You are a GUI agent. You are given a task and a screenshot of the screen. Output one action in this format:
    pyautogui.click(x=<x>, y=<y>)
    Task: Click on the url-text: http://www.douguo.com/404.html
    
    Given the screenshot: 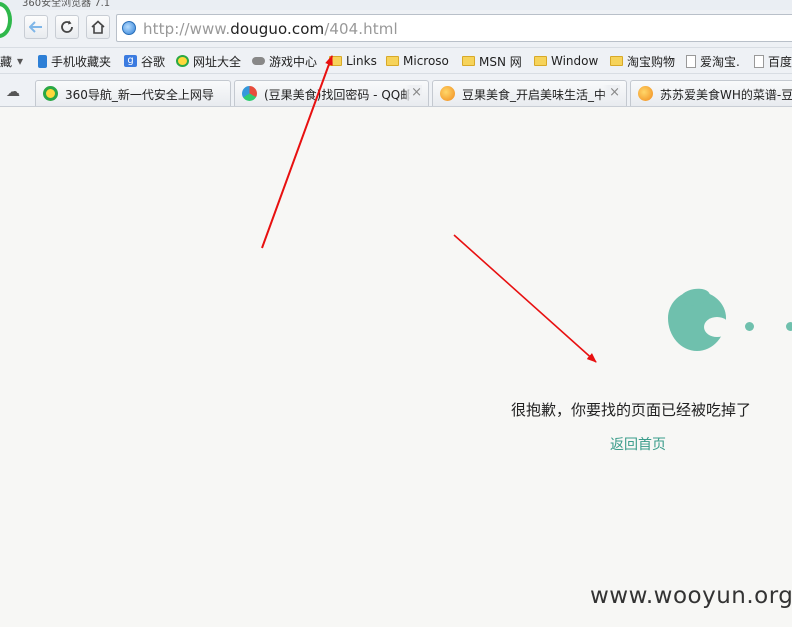 What is the action you would take?
    pyautogui.click(x=270, y=29)
    